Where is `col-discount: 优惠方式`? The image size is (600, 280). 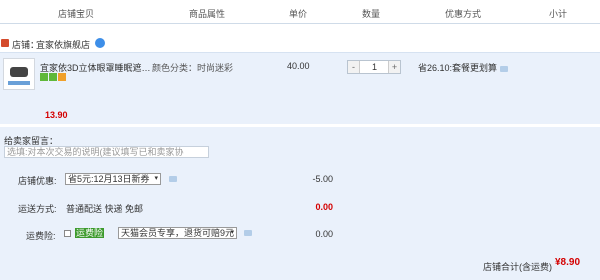 col-discount: 优惠方式 is located at coordinates (463, 14).